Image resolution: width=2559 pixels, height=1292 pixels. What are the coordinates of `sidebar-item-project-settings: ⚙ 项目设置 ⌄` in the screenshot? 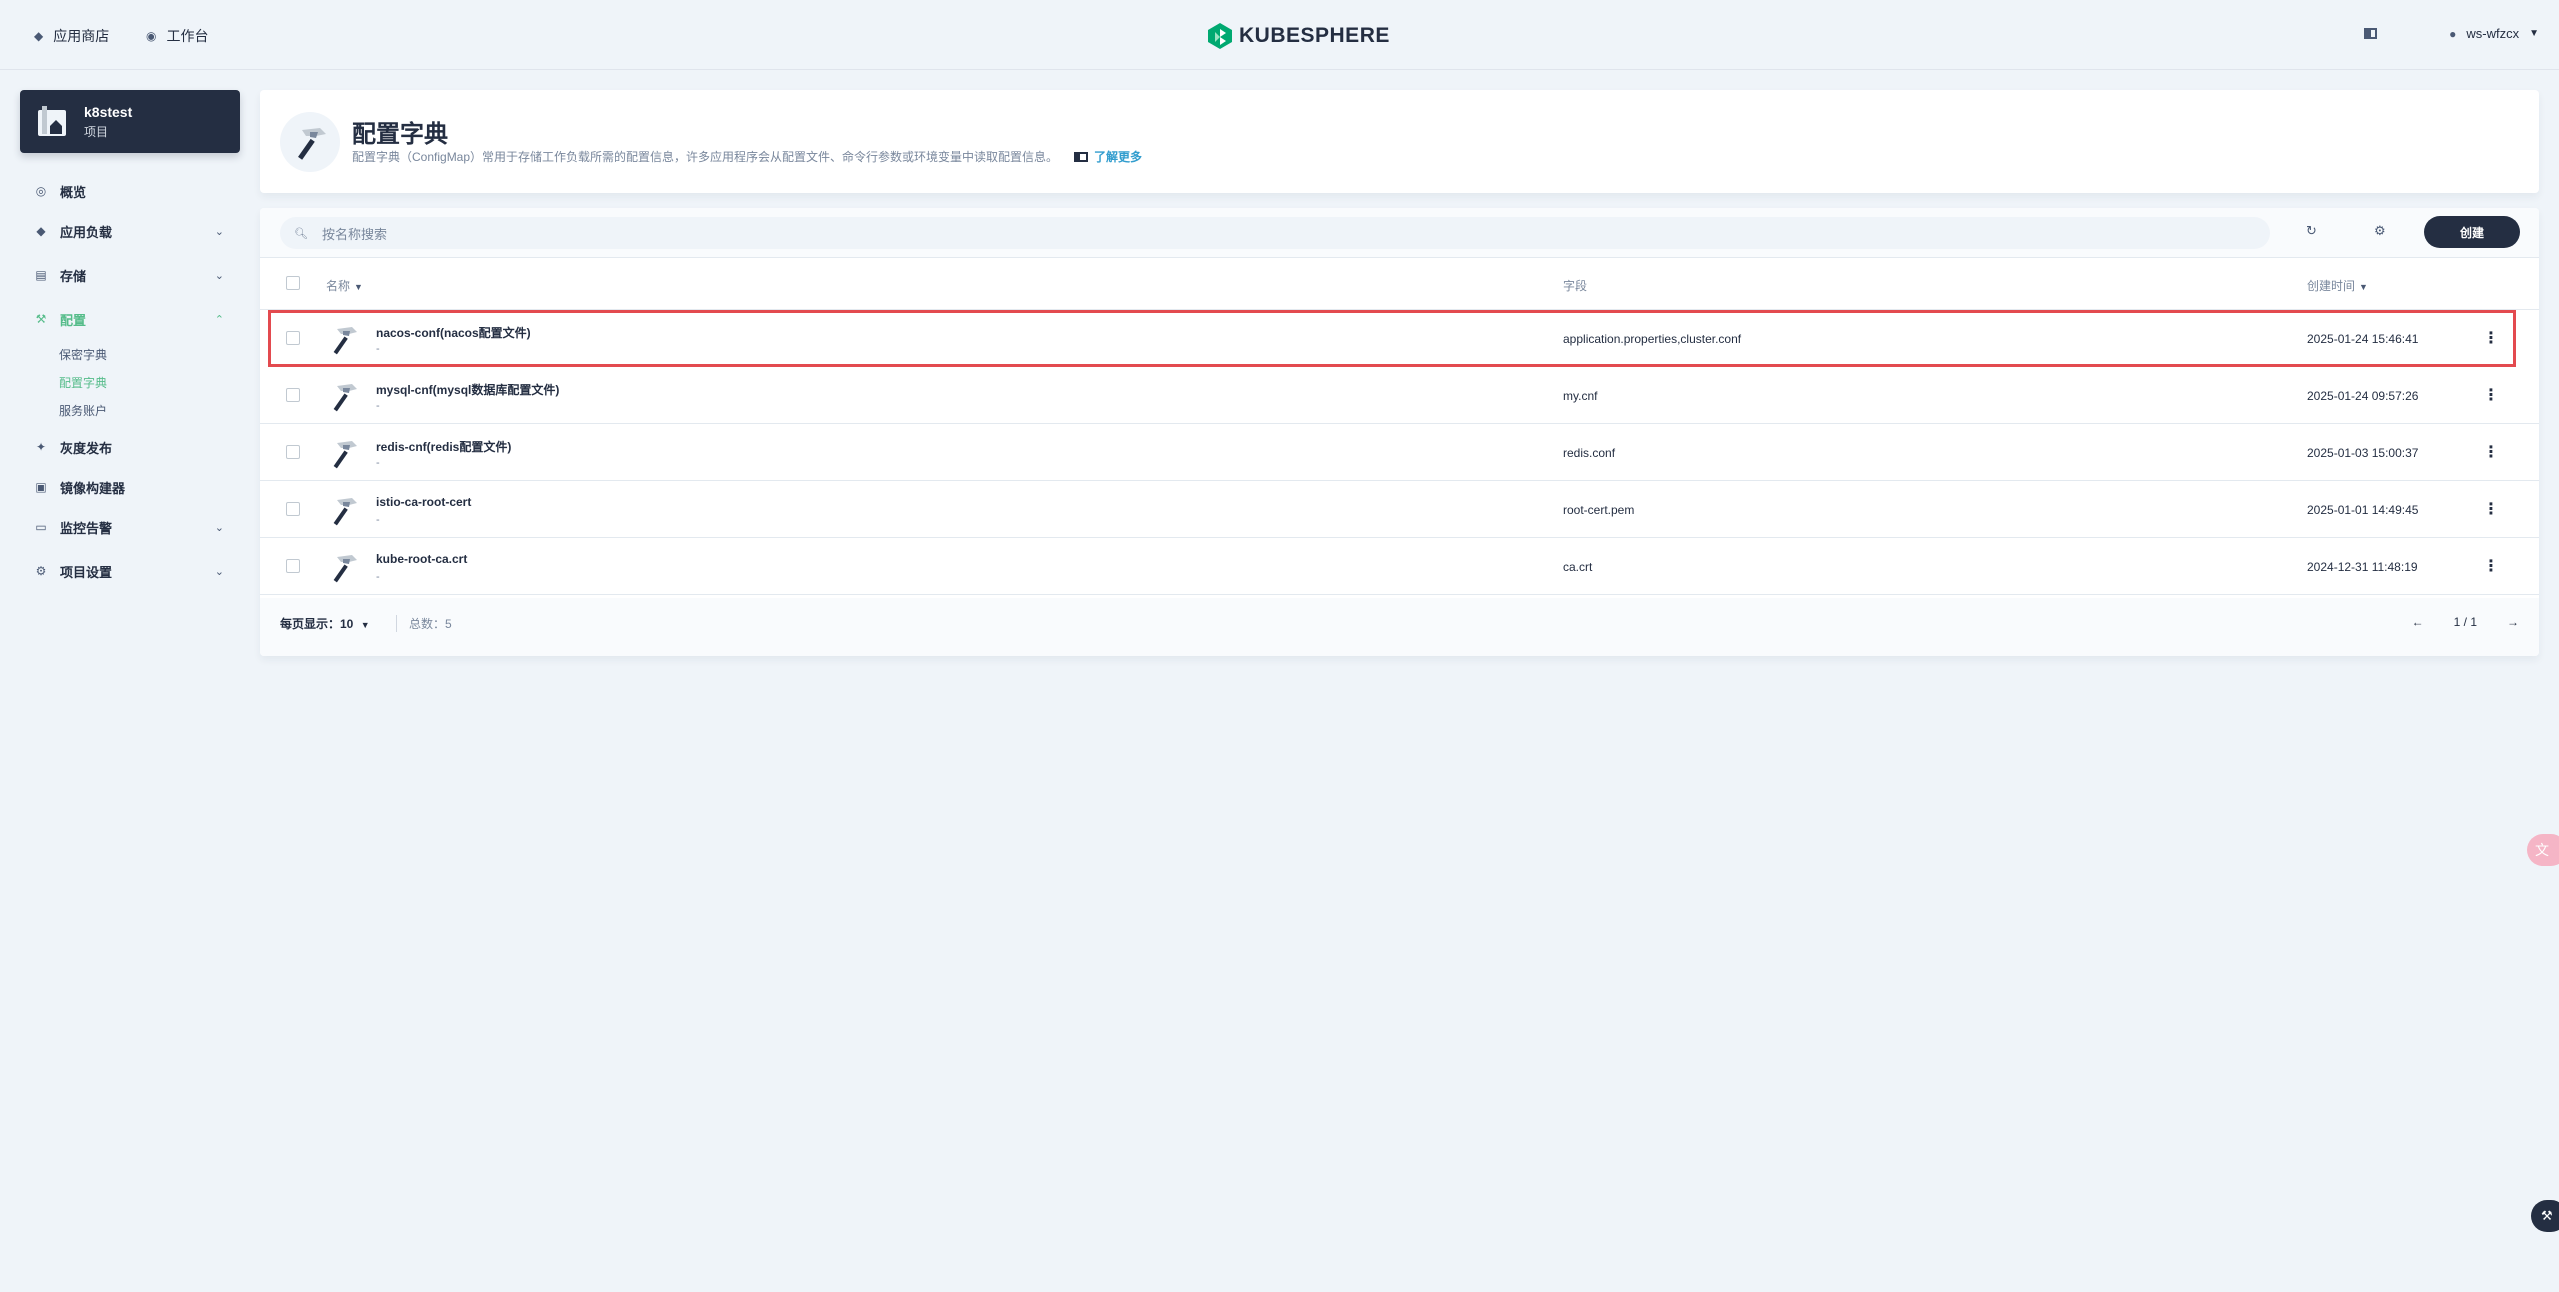 It's located at (129, 571).